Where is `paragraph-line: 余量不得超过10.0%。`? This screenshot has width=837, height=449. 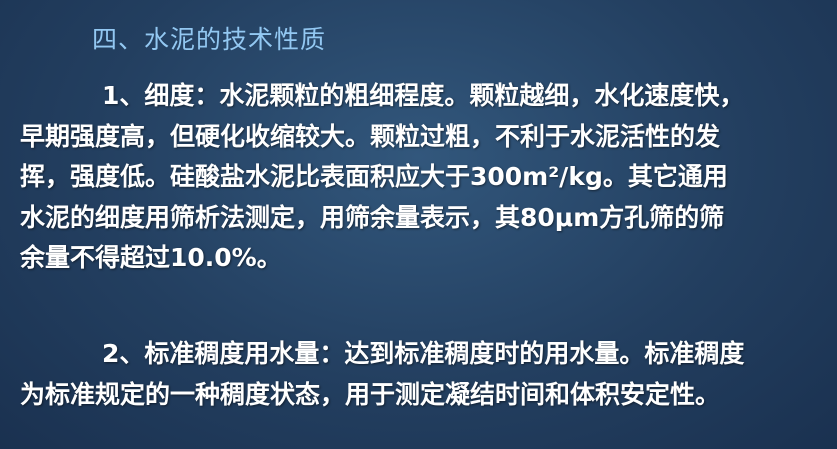
paragraph-line: 余量不得超过10.0%。 is located at coordinates (151, 257).